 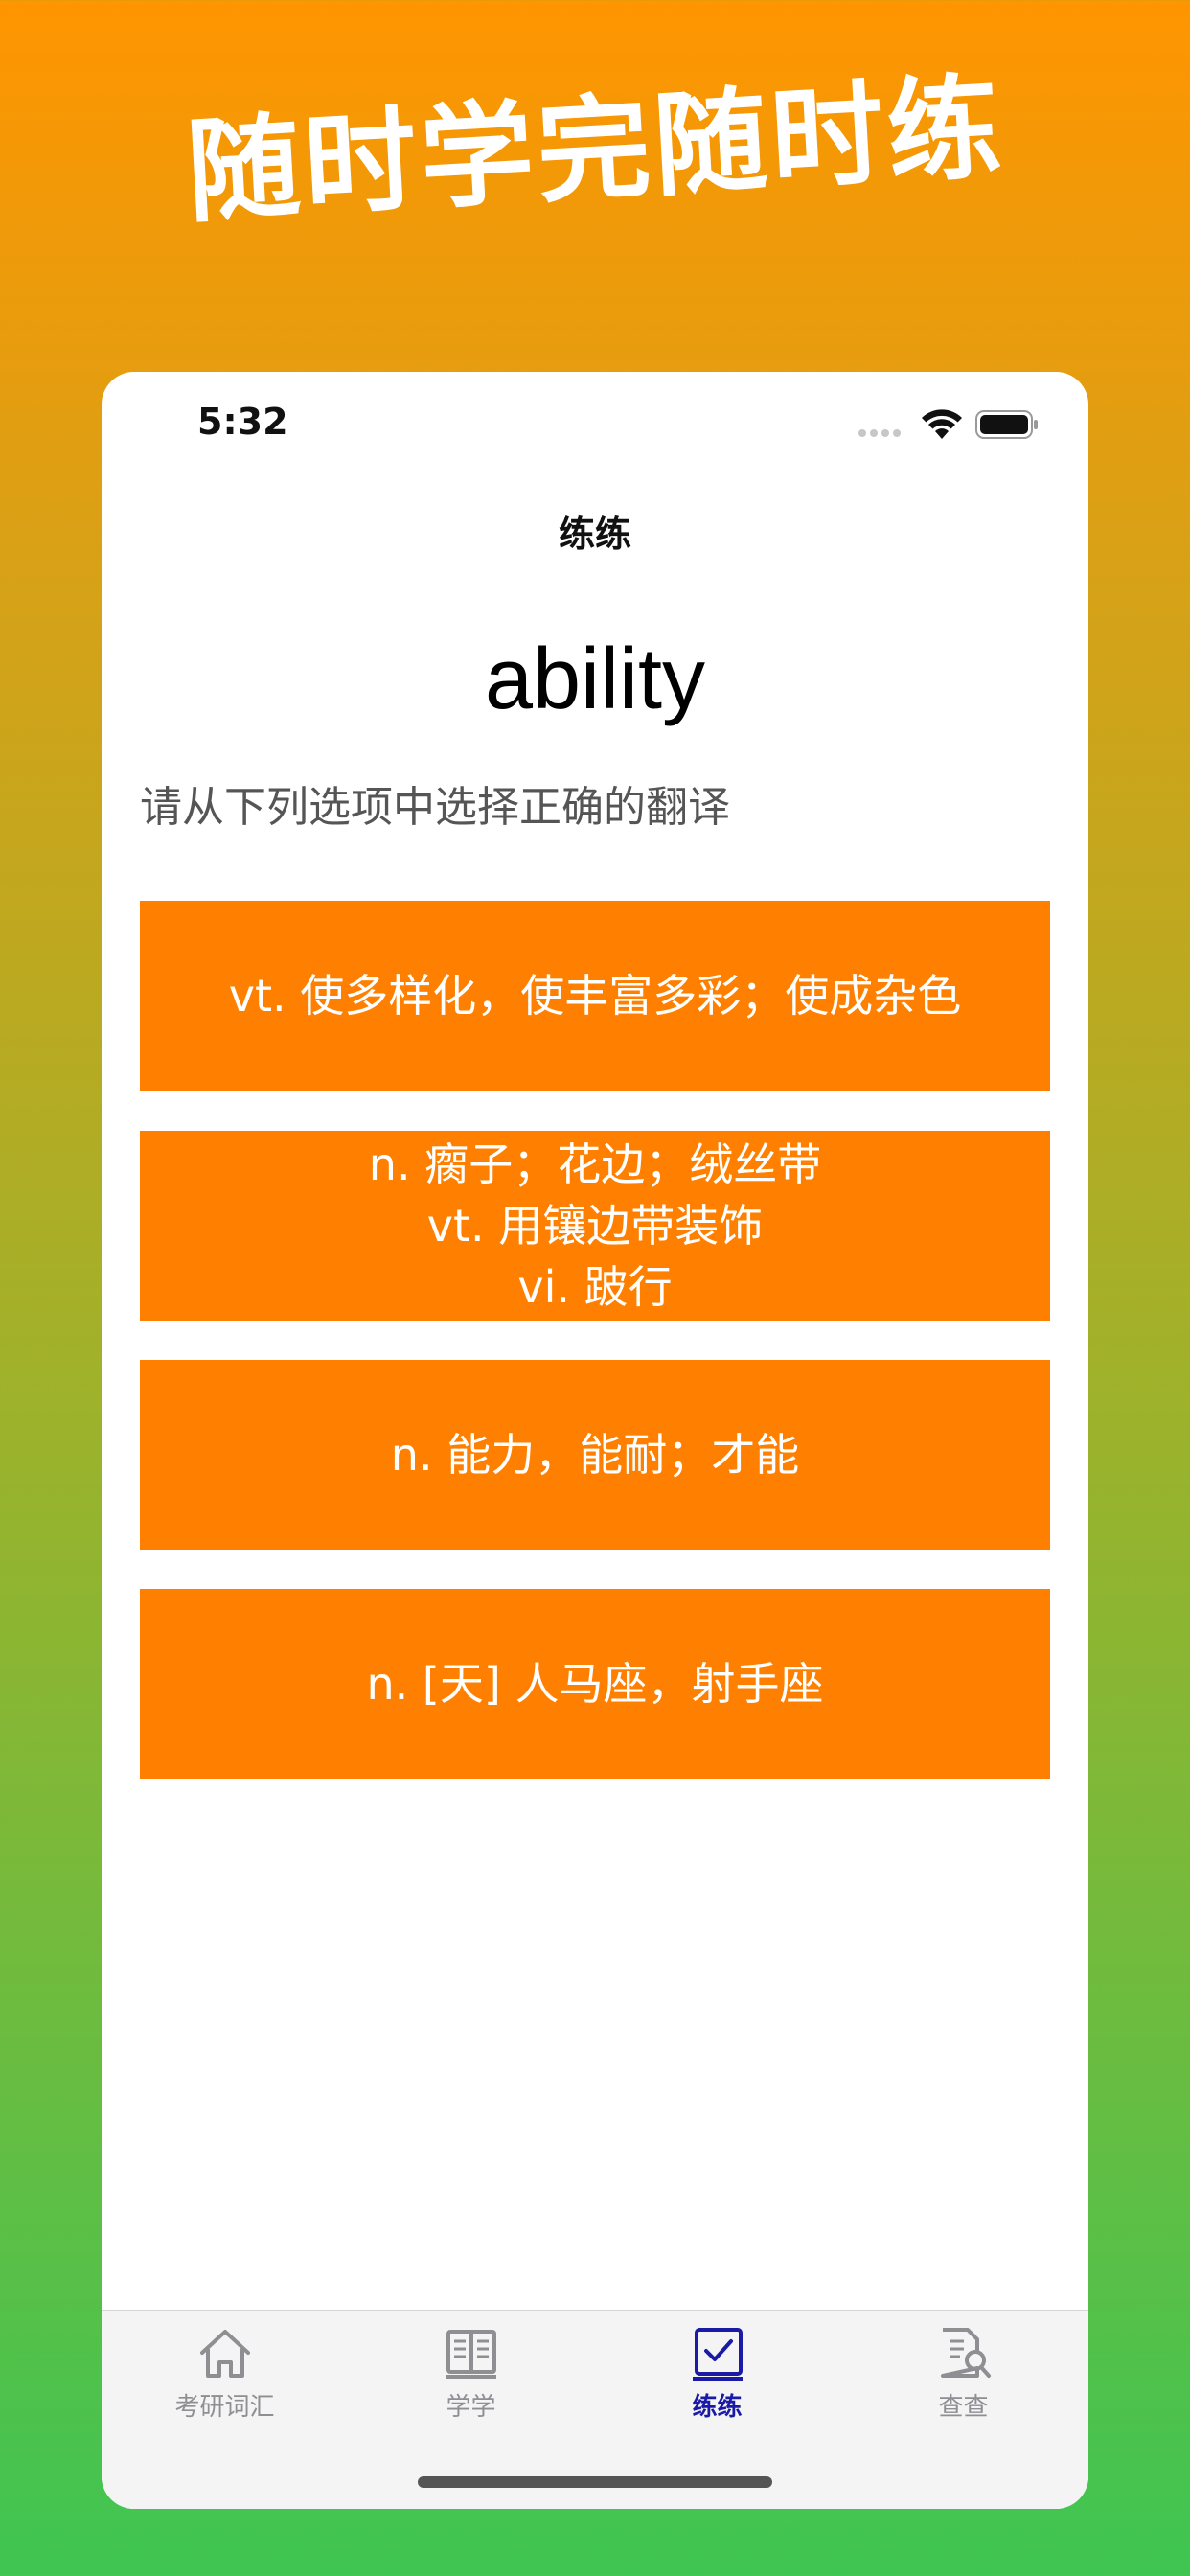 What do you see at coordinates (594, 534) in the screenshot?
I see `nav-title: 练练` at bounding box center [594, 534].